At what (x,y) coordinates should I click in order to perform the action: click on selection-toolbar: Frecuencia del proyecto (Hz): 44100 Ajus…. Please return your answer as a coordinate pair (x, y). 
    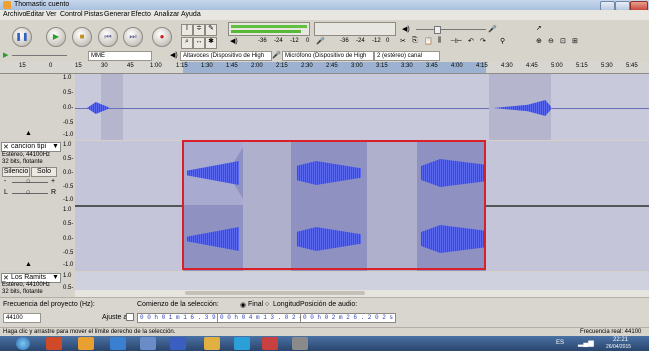
    Looking at the image, I should click on (324, 312).